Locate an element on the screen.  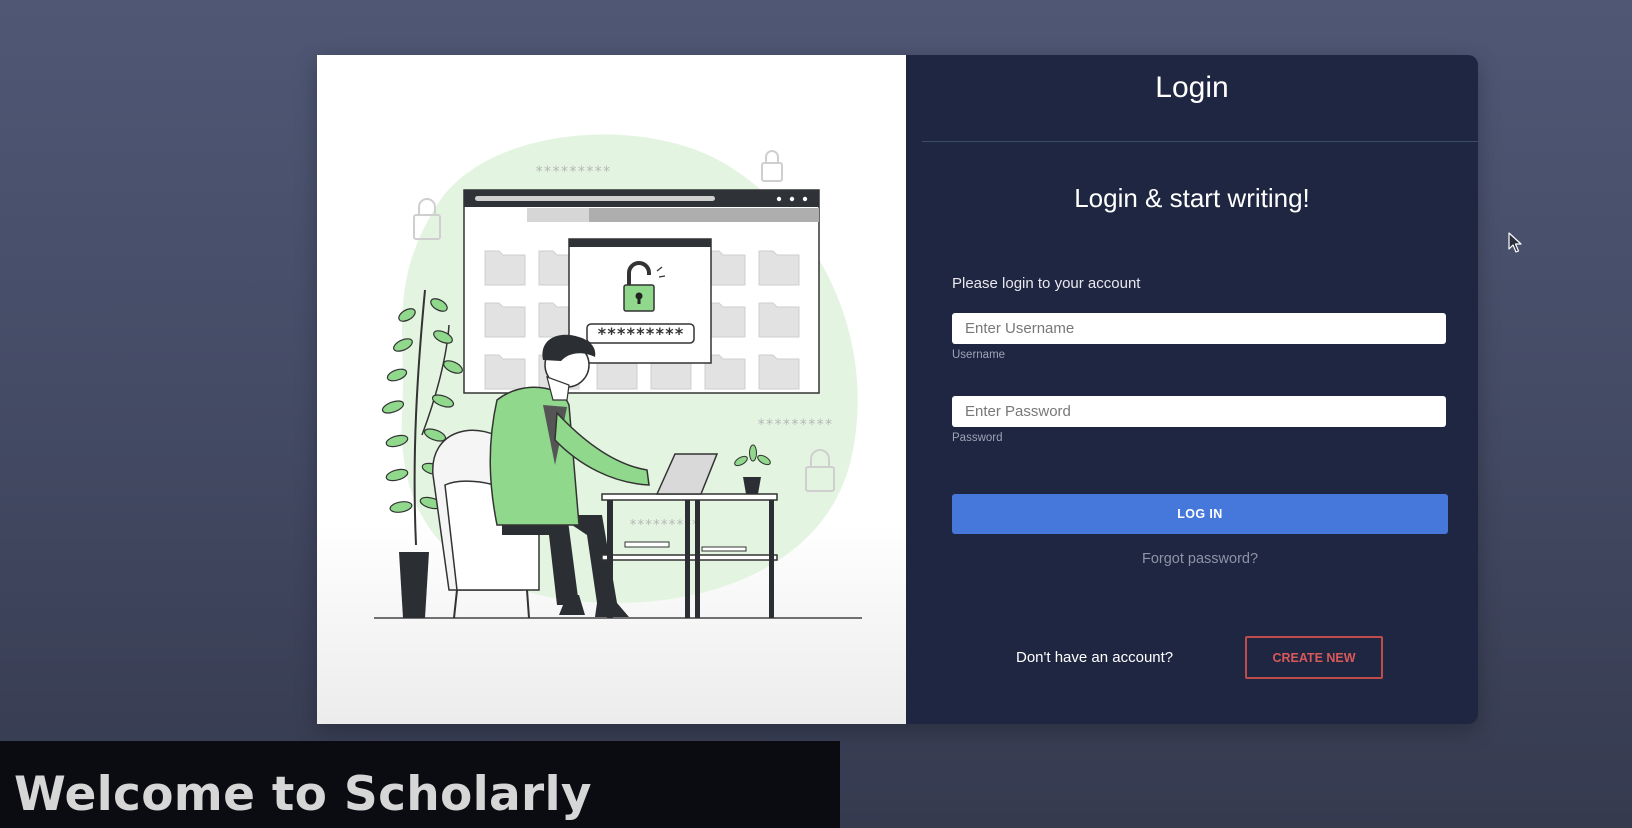
forgot-password-link: Forgot password? is located at coordinates (1200, 559).